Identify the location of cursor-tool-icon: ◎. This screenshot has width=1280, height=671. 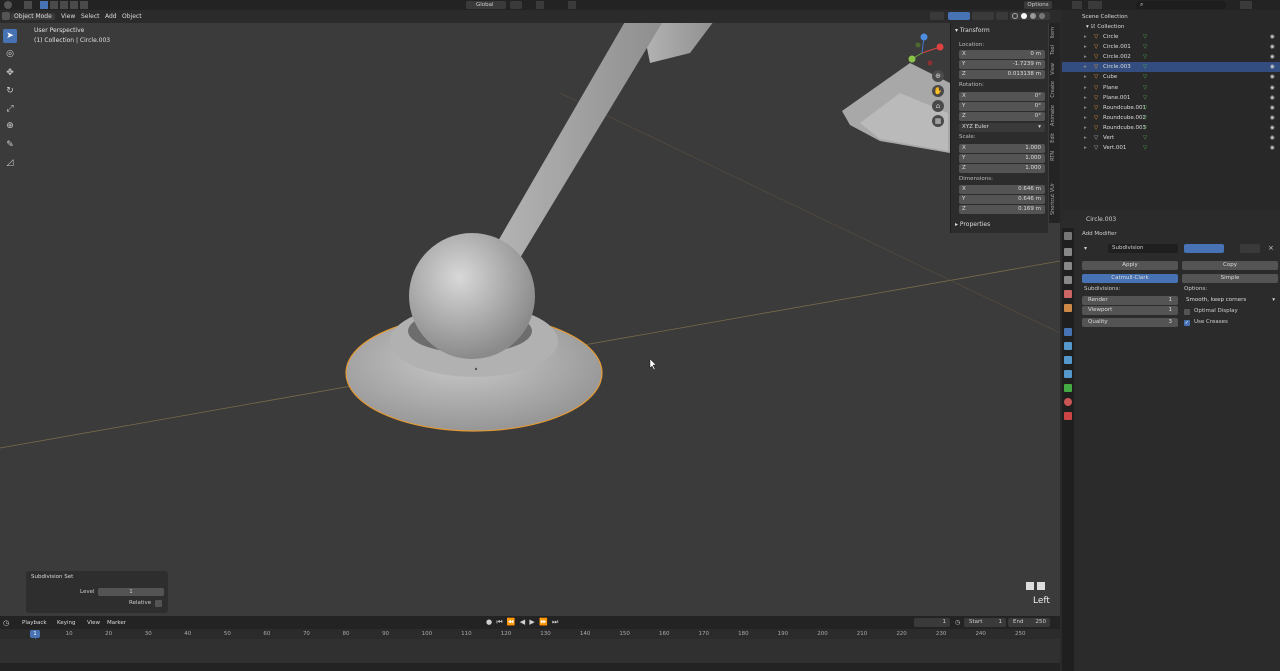
(10, 54).